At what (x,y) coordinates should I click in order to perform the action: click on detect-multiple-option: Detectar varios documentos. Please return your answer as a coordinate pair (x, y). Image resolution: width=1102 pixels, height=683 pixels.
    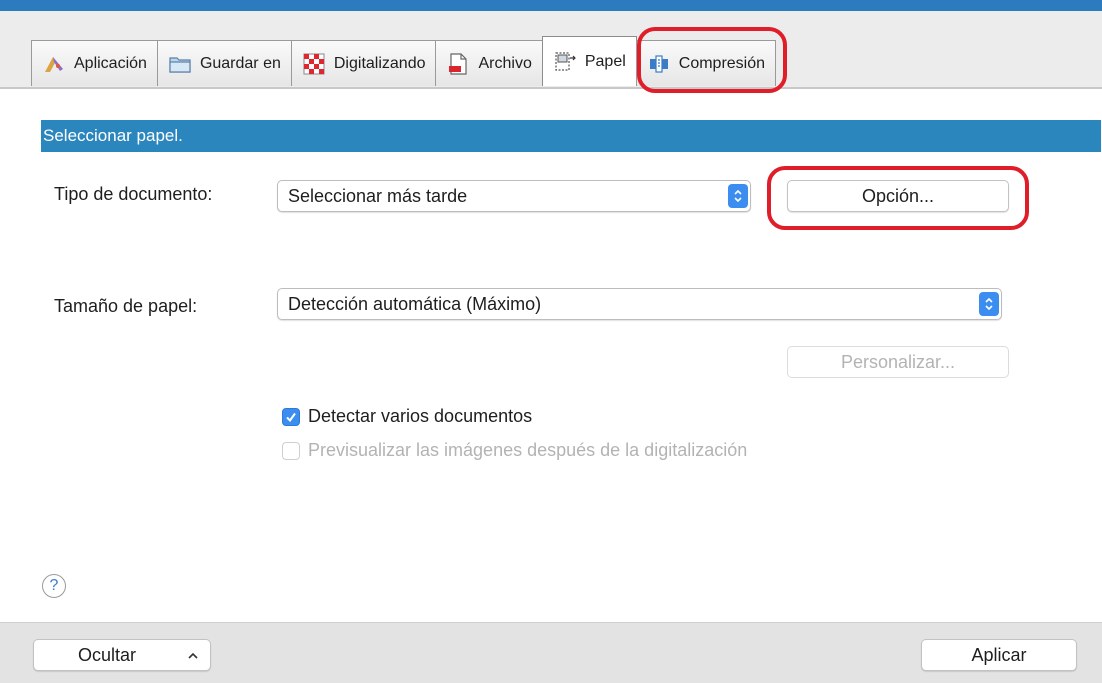
    Looking at the image, I should click on (407, 416).